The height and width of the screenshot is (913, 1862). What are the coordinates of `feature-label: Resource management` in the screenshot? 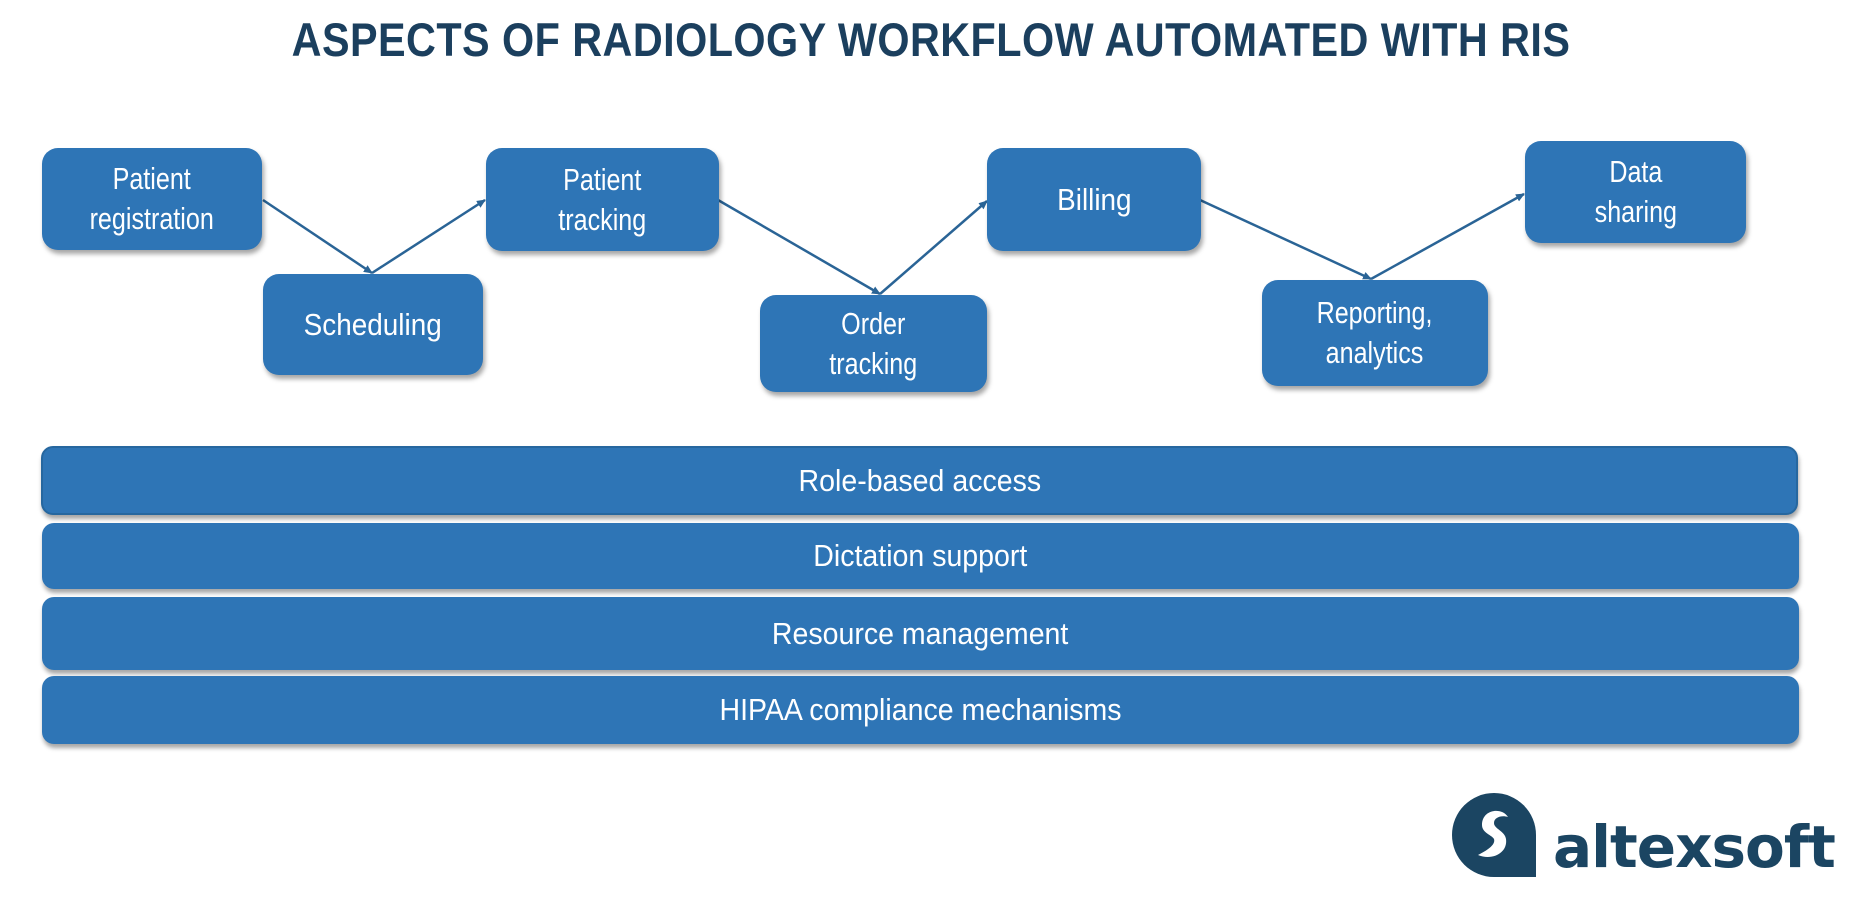 It's located at (920, 633).